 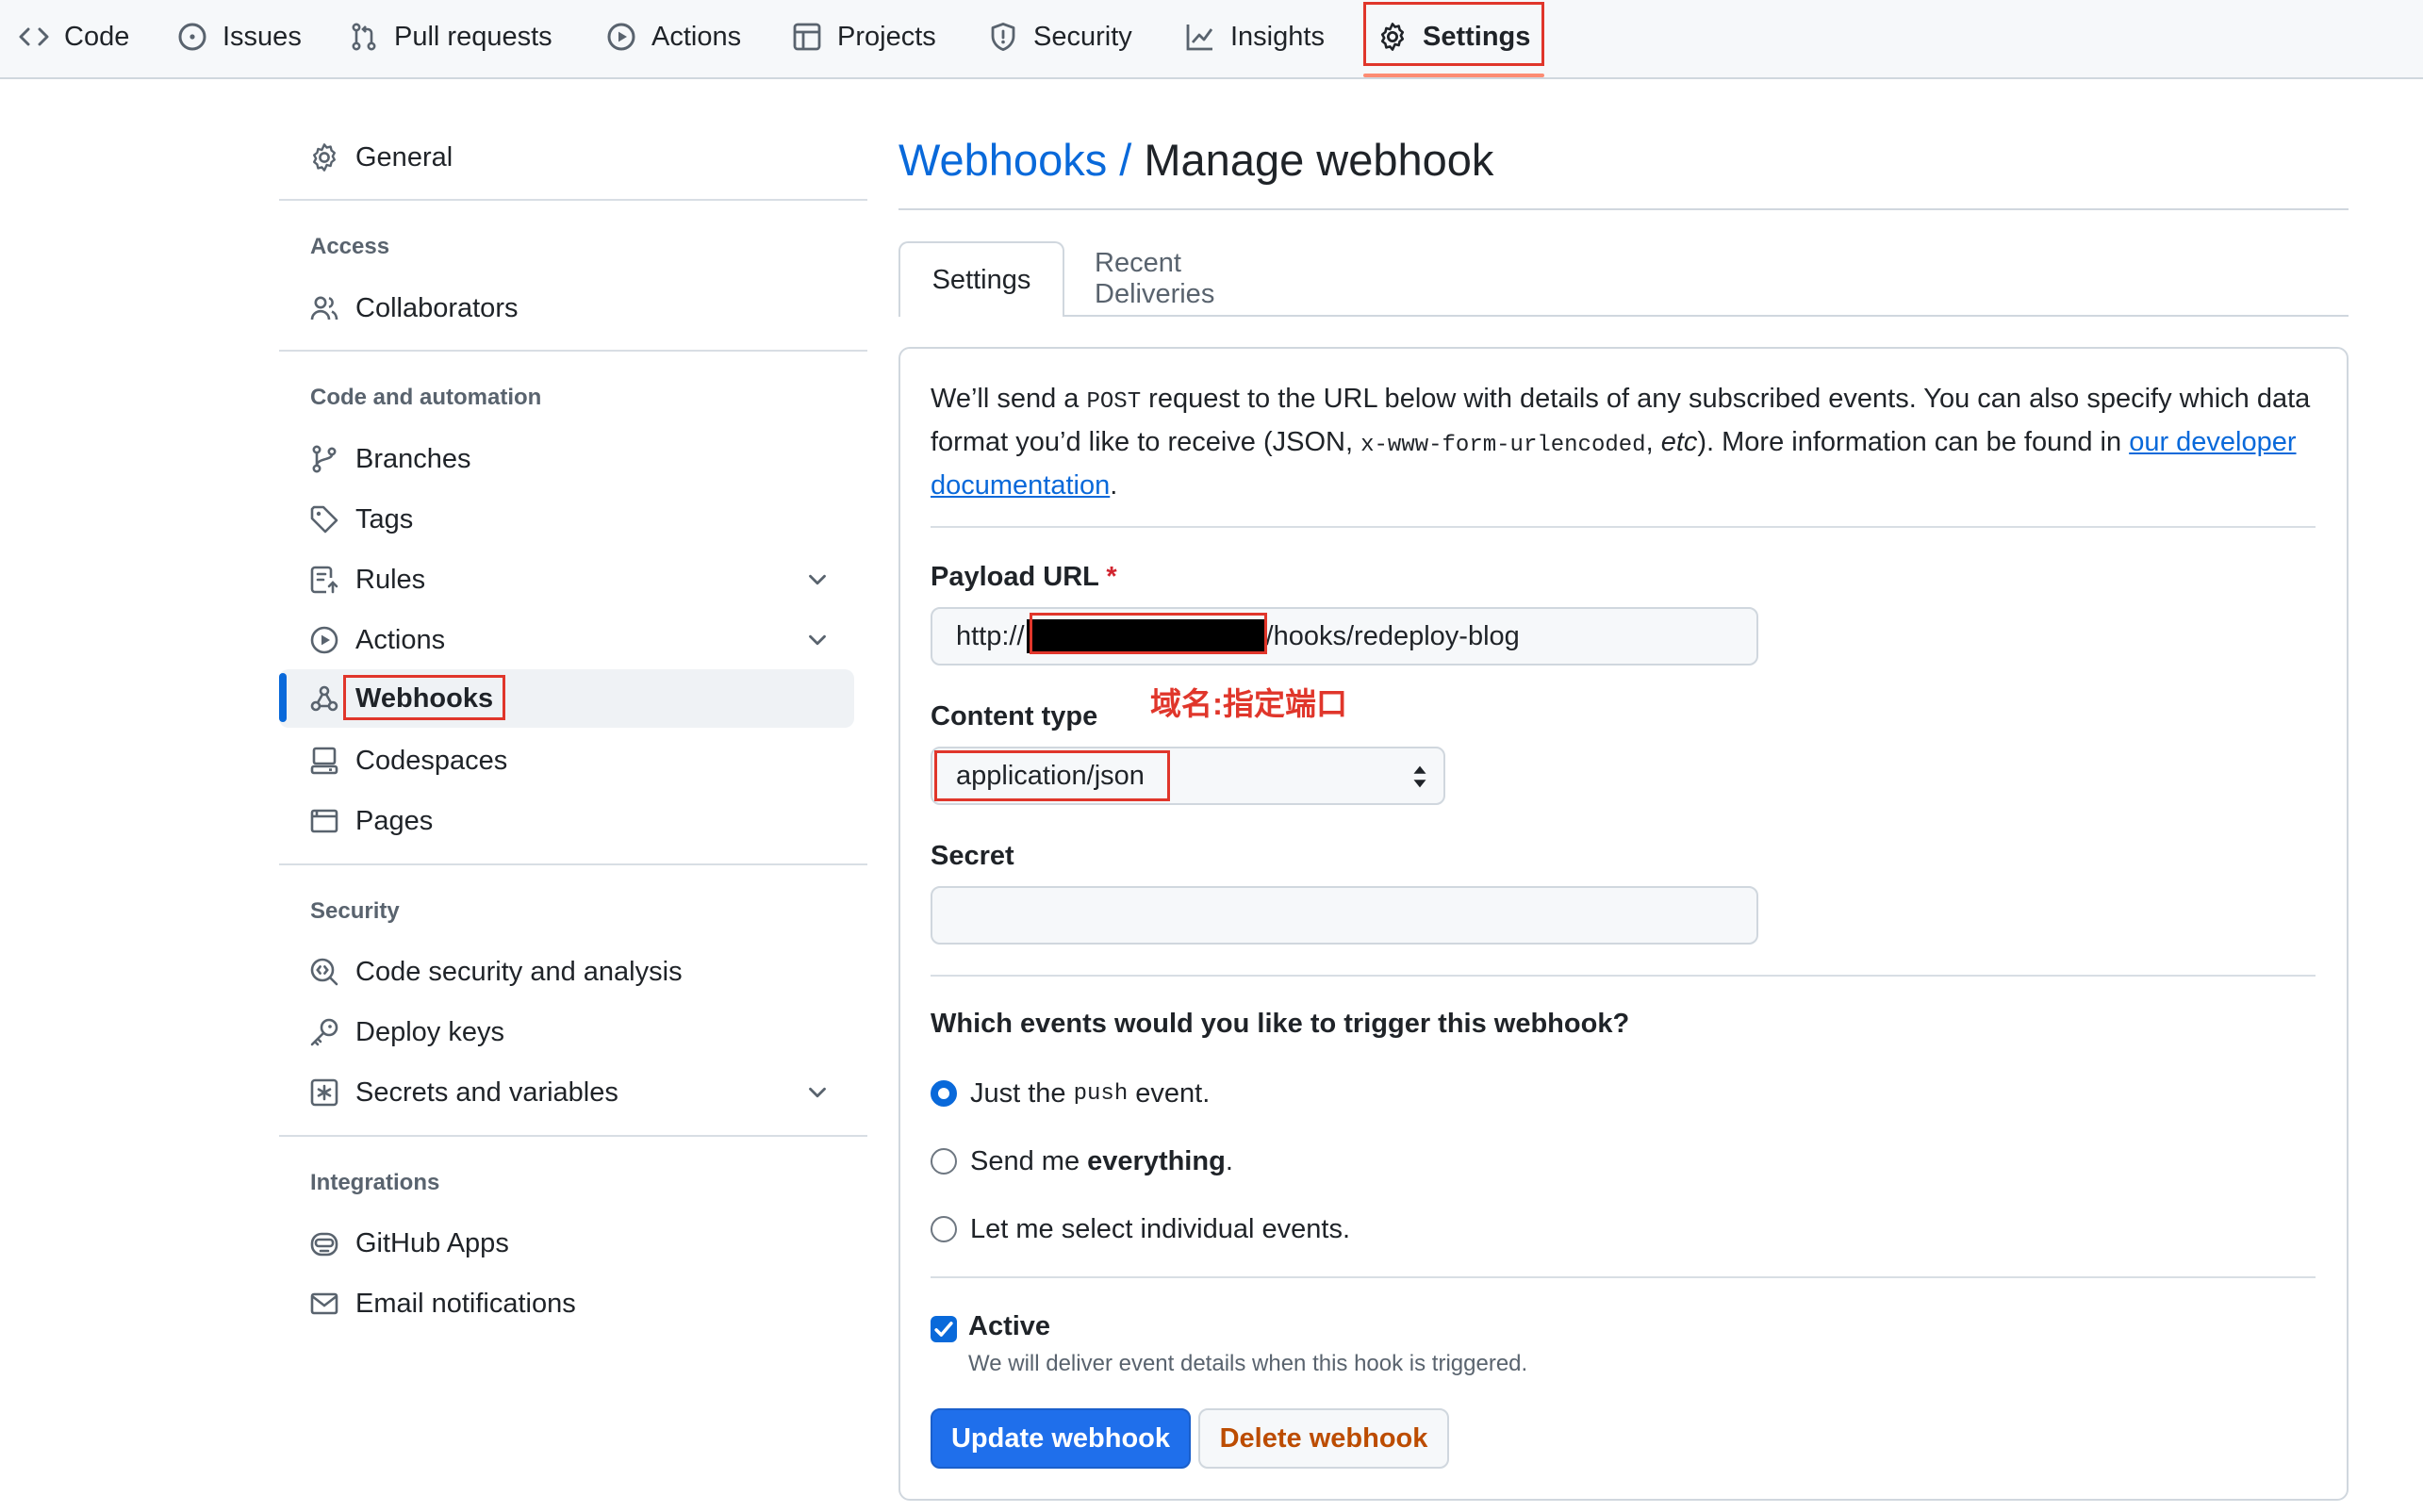 What do you see at coordinates (566, 308) in the screenshot?
I see `sidebar-item-collaborators: Collaborators` at bounding box center [566, 308].